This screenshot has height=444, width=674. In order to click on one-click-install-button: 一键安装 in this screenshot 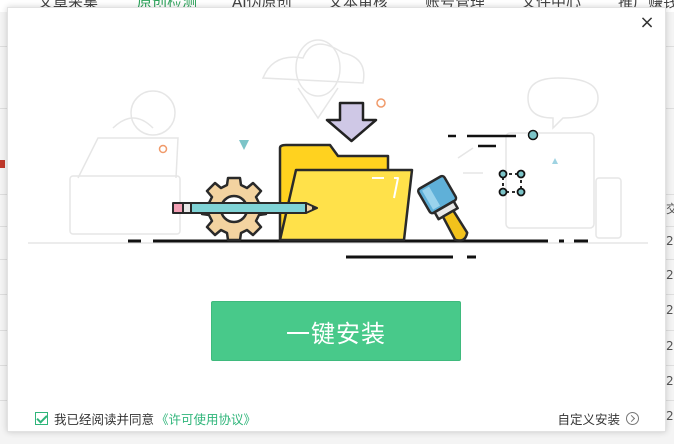, I will do `click(336, 331)`.